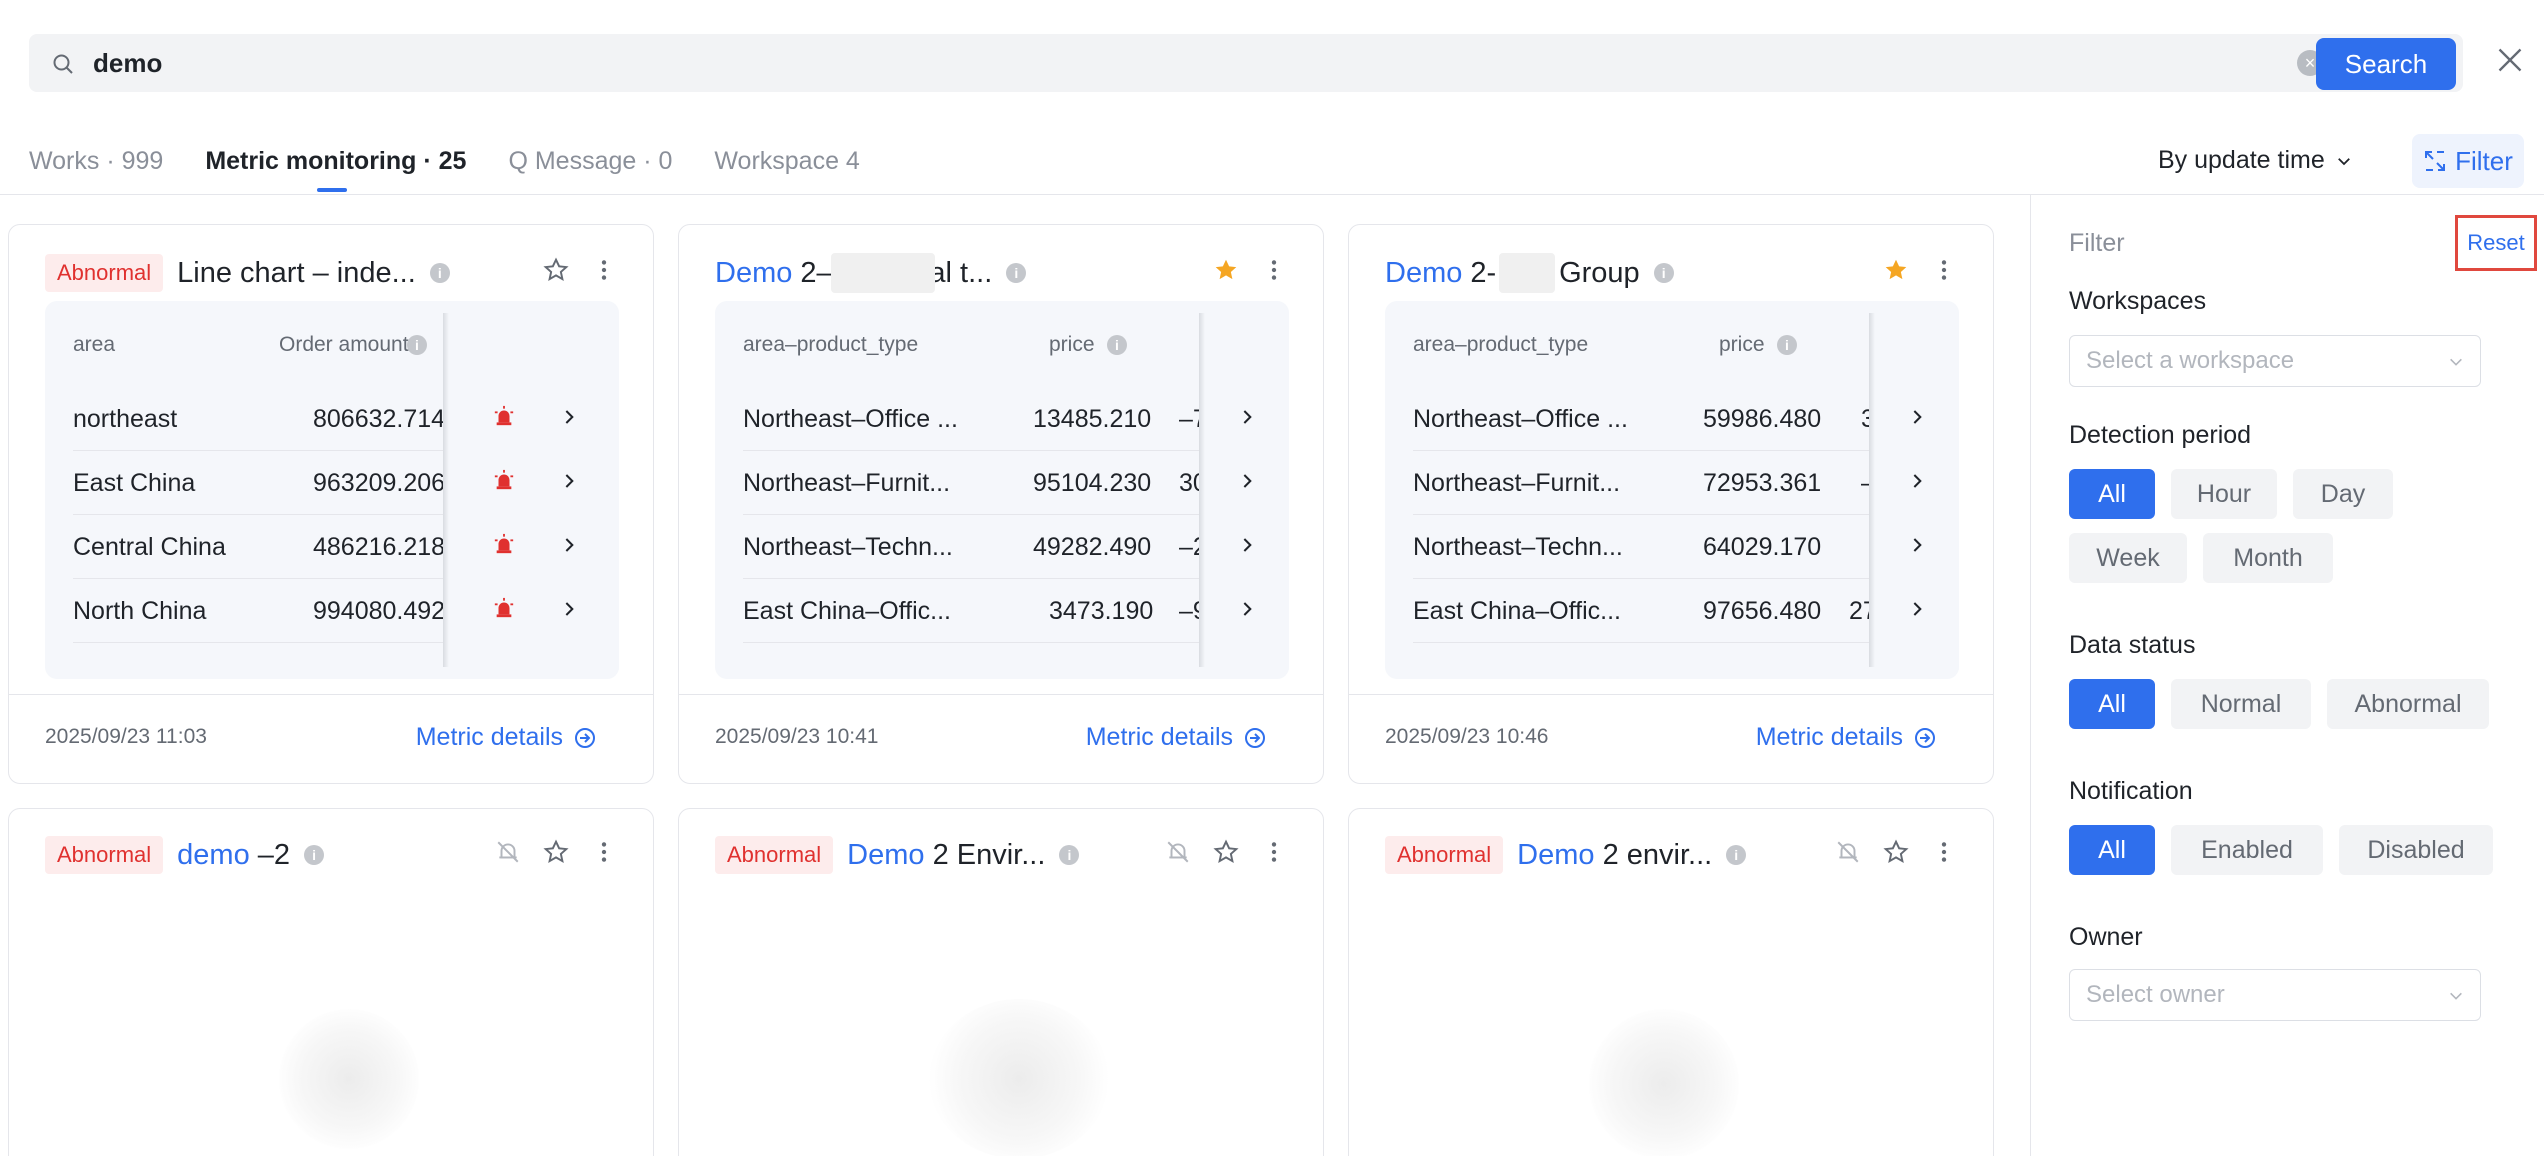 This screenshot has height=1156, width=2544. What do you see at coordinates (2160, 435) in the screenshot?
I see `detection-period-label: Detection period` at bounding box center [2160, 435].